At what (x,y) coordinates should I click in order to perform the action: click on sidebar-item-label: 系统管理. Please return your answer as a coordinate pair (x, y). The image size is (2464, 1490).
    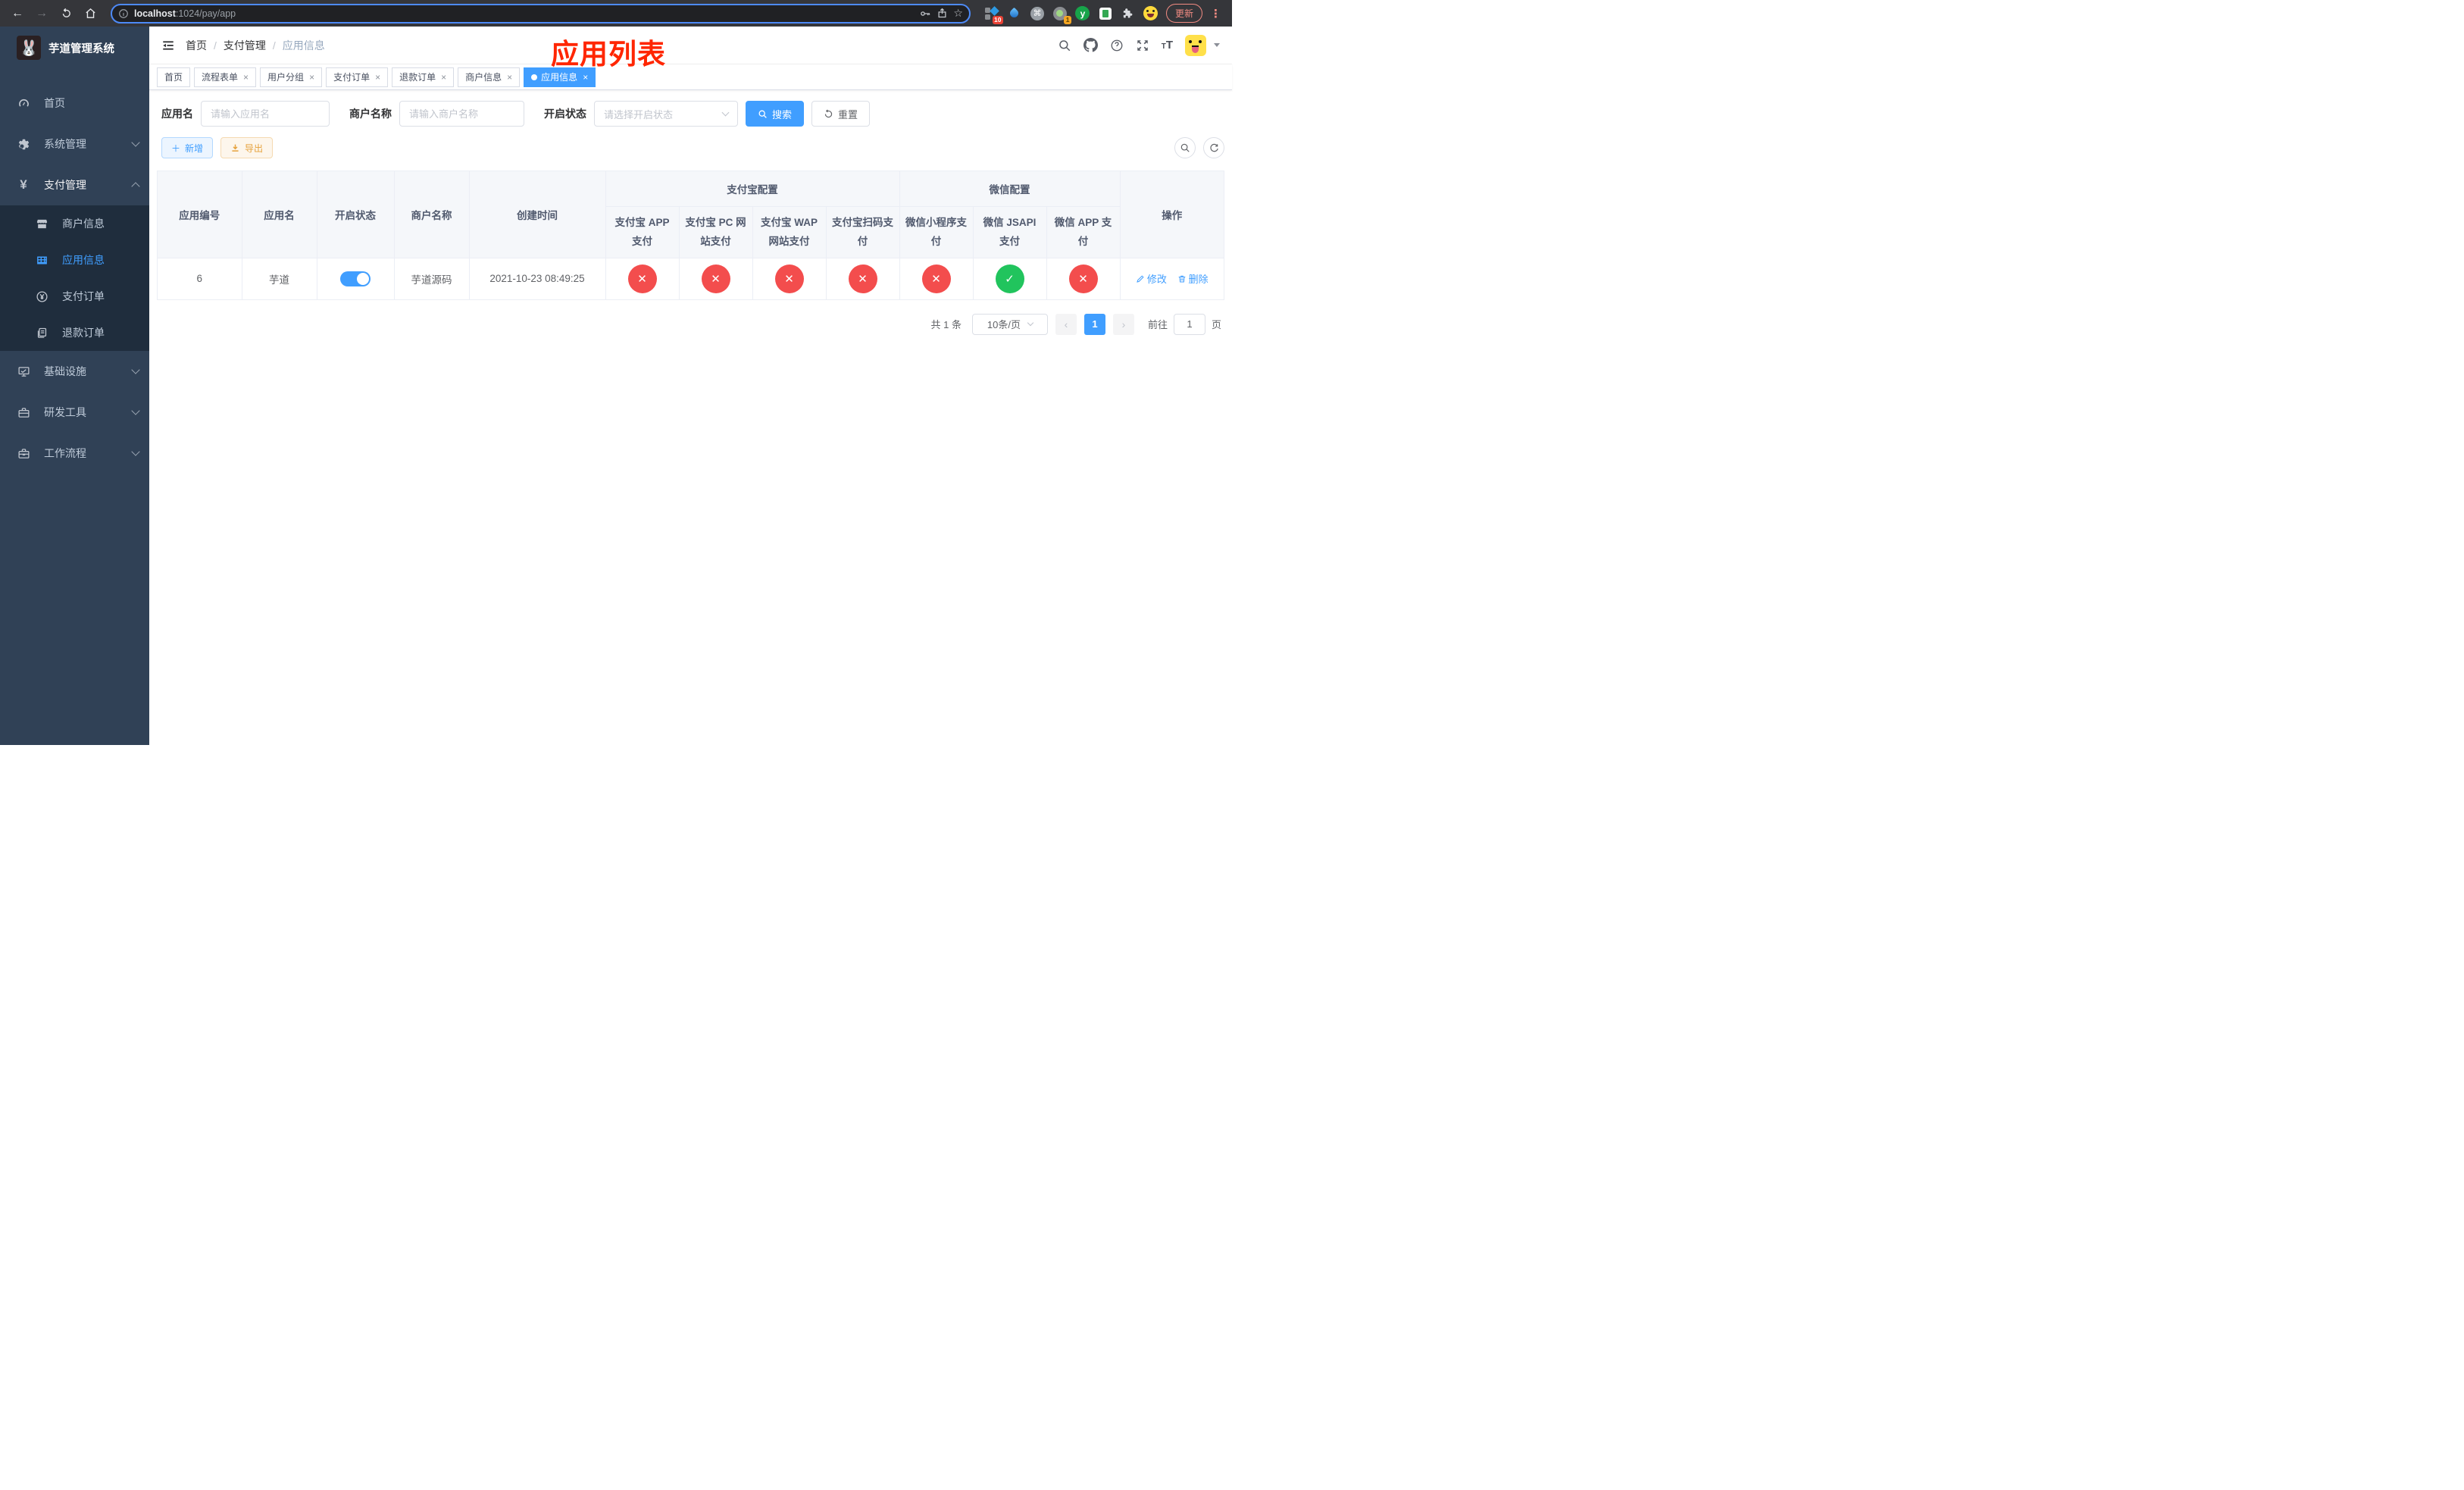
    Looking at the image, I should click on (65, 144).